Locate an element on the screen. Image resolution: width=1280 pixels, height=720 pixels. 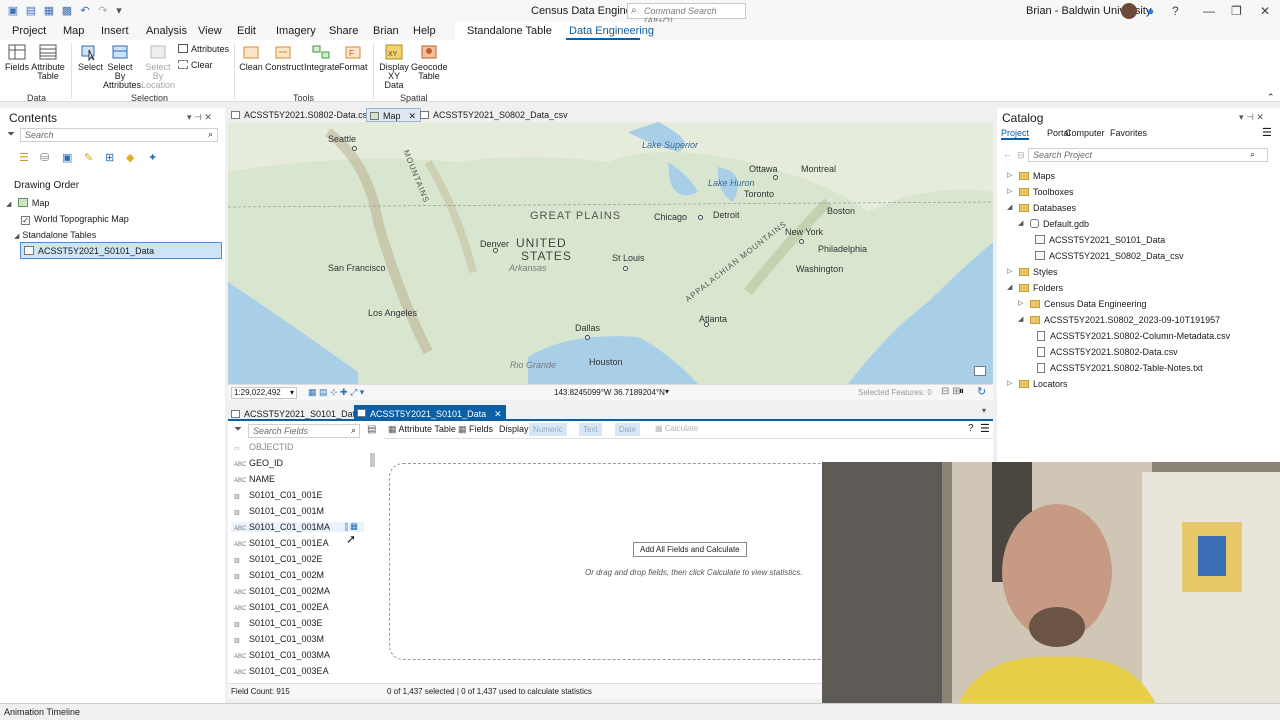
catalog-item-folders: ◢ Folders is located at coordinates (1035, 288).